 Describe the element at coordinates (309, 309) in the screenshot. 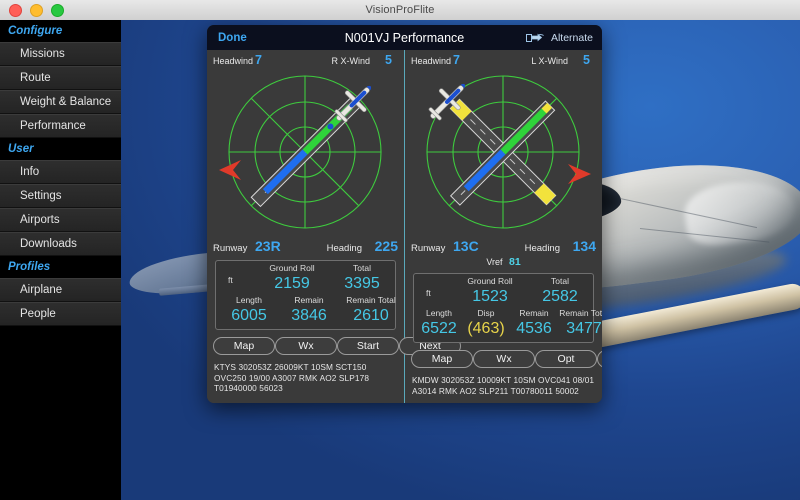

I see `remain-cell: Remain 3846` at that location.